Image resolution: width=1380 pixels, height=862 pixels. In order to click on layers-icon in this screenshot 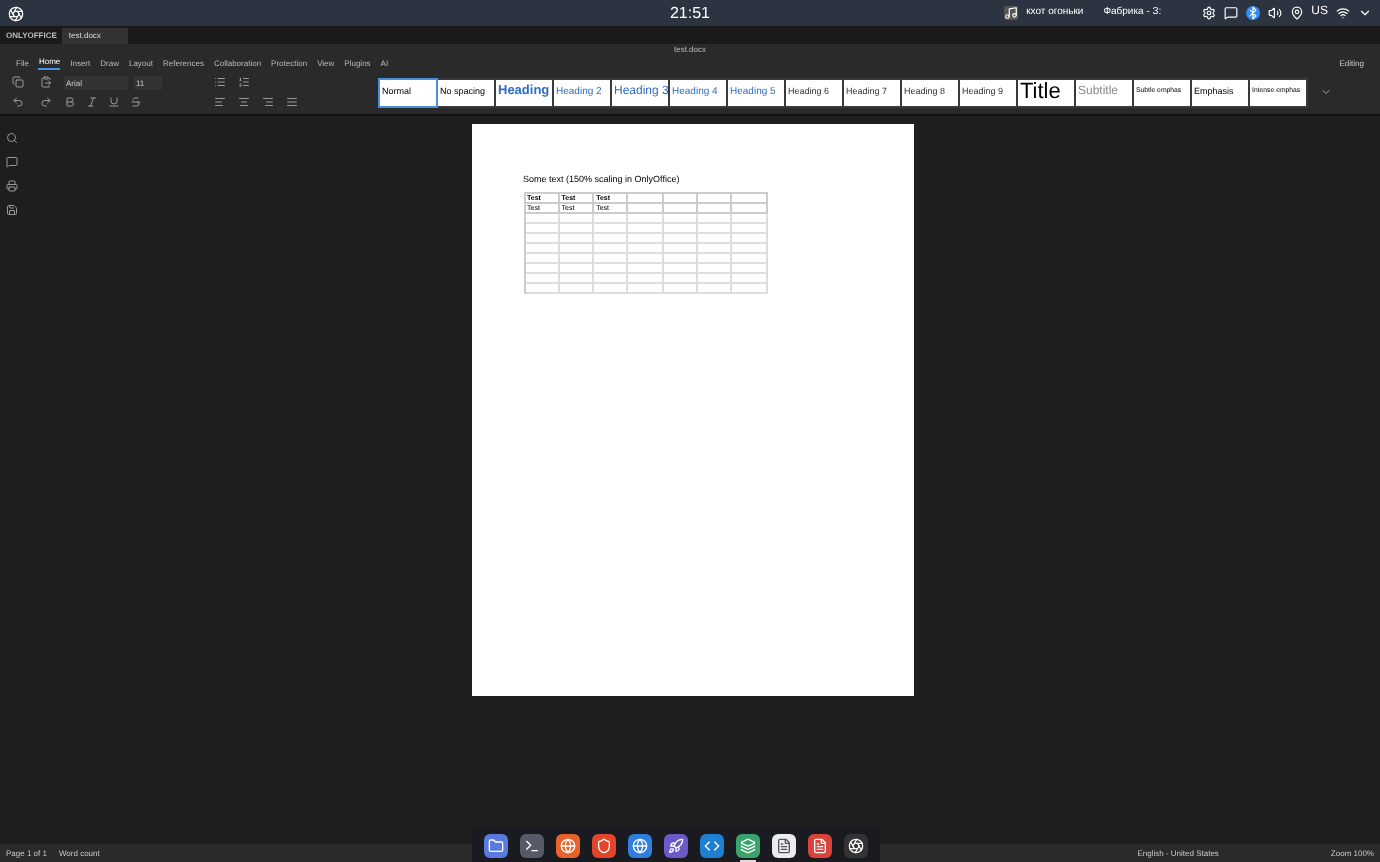, I will do `click(748, 845)`.